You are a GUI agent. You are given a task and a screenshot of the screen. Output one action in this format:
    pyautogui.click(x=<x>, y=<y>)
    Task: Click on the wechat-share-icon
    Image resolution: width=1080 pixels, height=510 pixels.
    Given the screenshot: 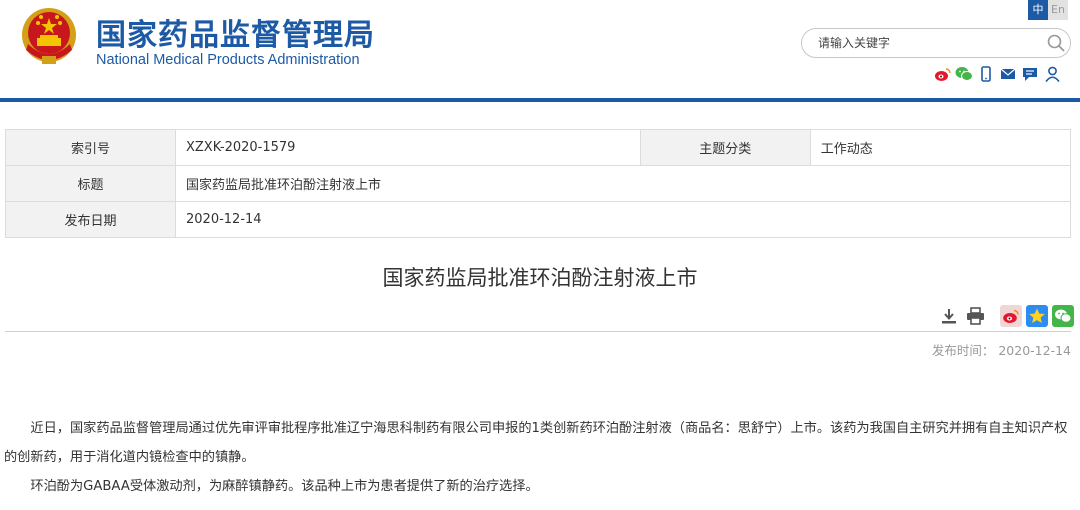 What is the action you would take?
    pyautogui.click(x=1063, y=316)
    